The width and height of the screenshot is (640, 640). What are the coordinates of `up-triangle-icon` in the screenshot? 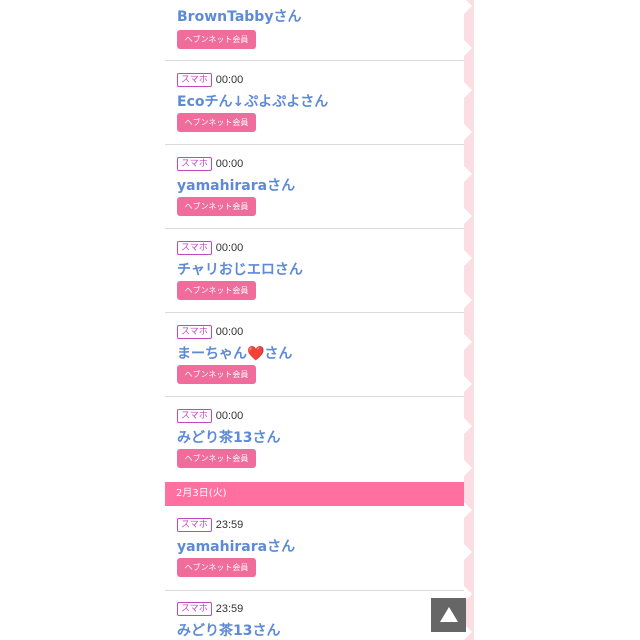 It's located at (449, 614).